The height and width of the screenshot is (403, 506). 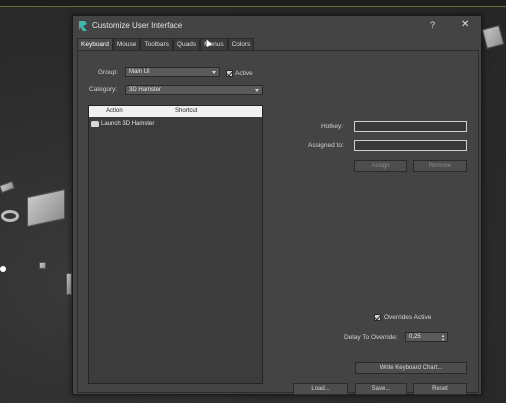 I want to click on group-label: Group:, so click(x=108, y=72).